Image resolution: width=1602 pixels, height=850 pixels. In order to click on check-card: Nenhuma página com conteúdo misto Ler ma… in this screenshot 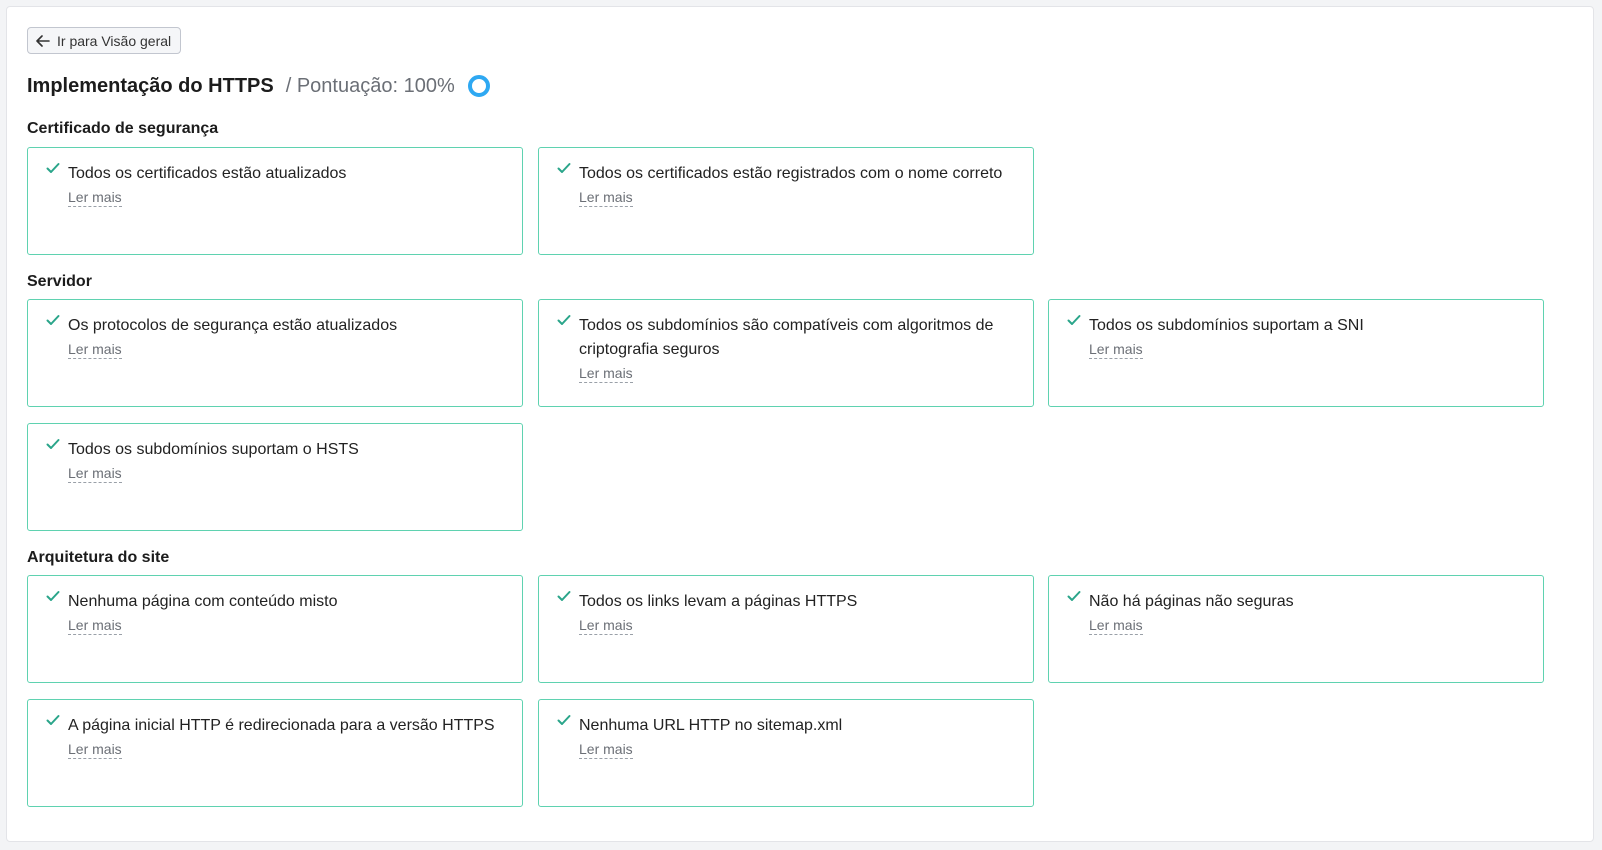, I will do `click(275, 629)`.